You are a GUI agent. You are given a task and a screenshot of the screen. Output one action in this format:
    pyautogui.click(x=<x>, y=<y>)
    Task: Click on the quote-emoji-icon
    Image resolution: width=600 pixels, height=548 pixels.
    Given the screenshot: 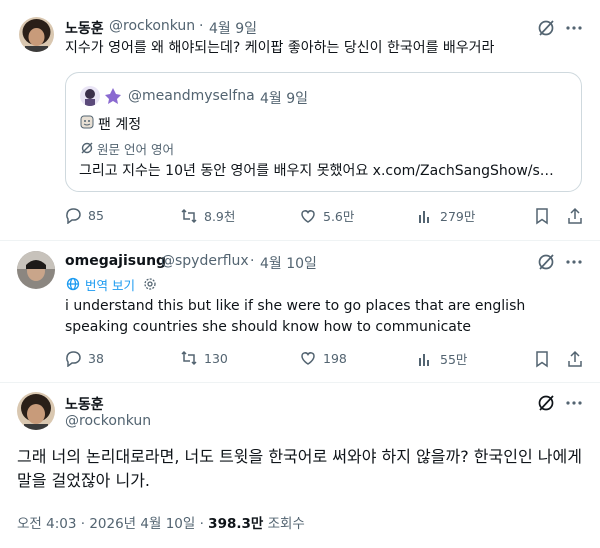 What is the action you would take?
    pyautogui.click(x=113, y=96)
    